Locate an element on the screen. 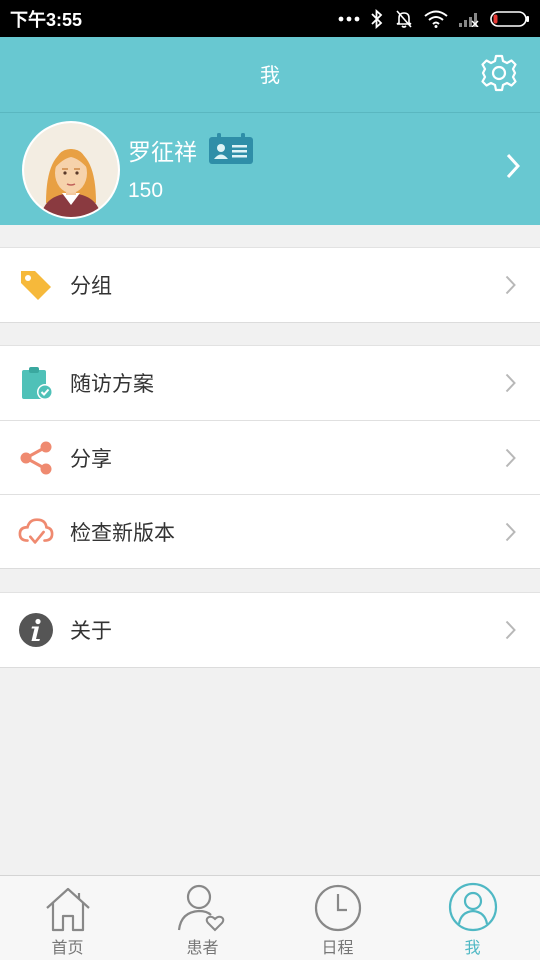 This screenshot has width=540, height=960. signal-icon is located at coordinates (469, 19).